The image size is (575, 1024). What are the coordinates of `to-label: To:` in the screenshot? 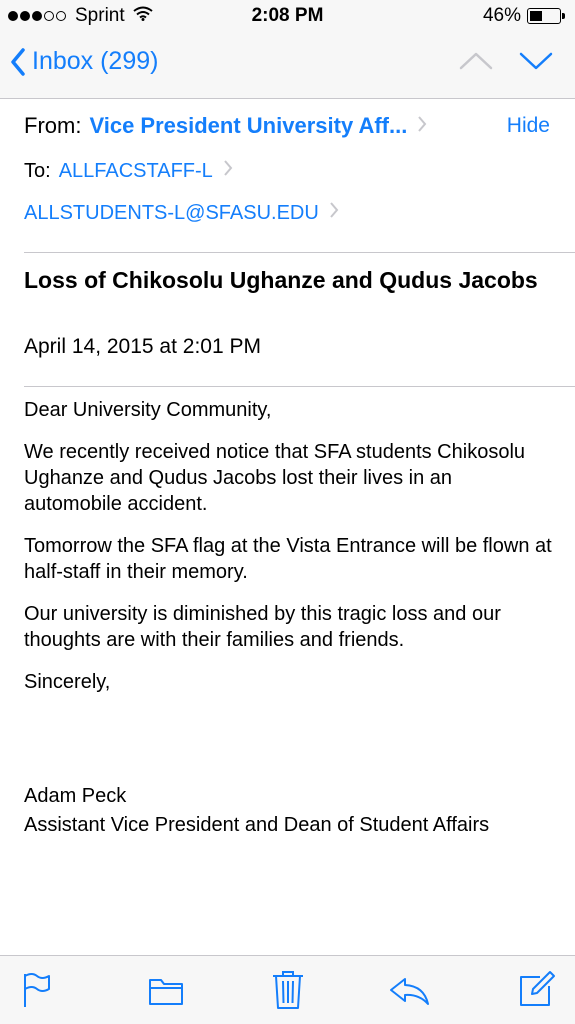 It's located at (37, 170).